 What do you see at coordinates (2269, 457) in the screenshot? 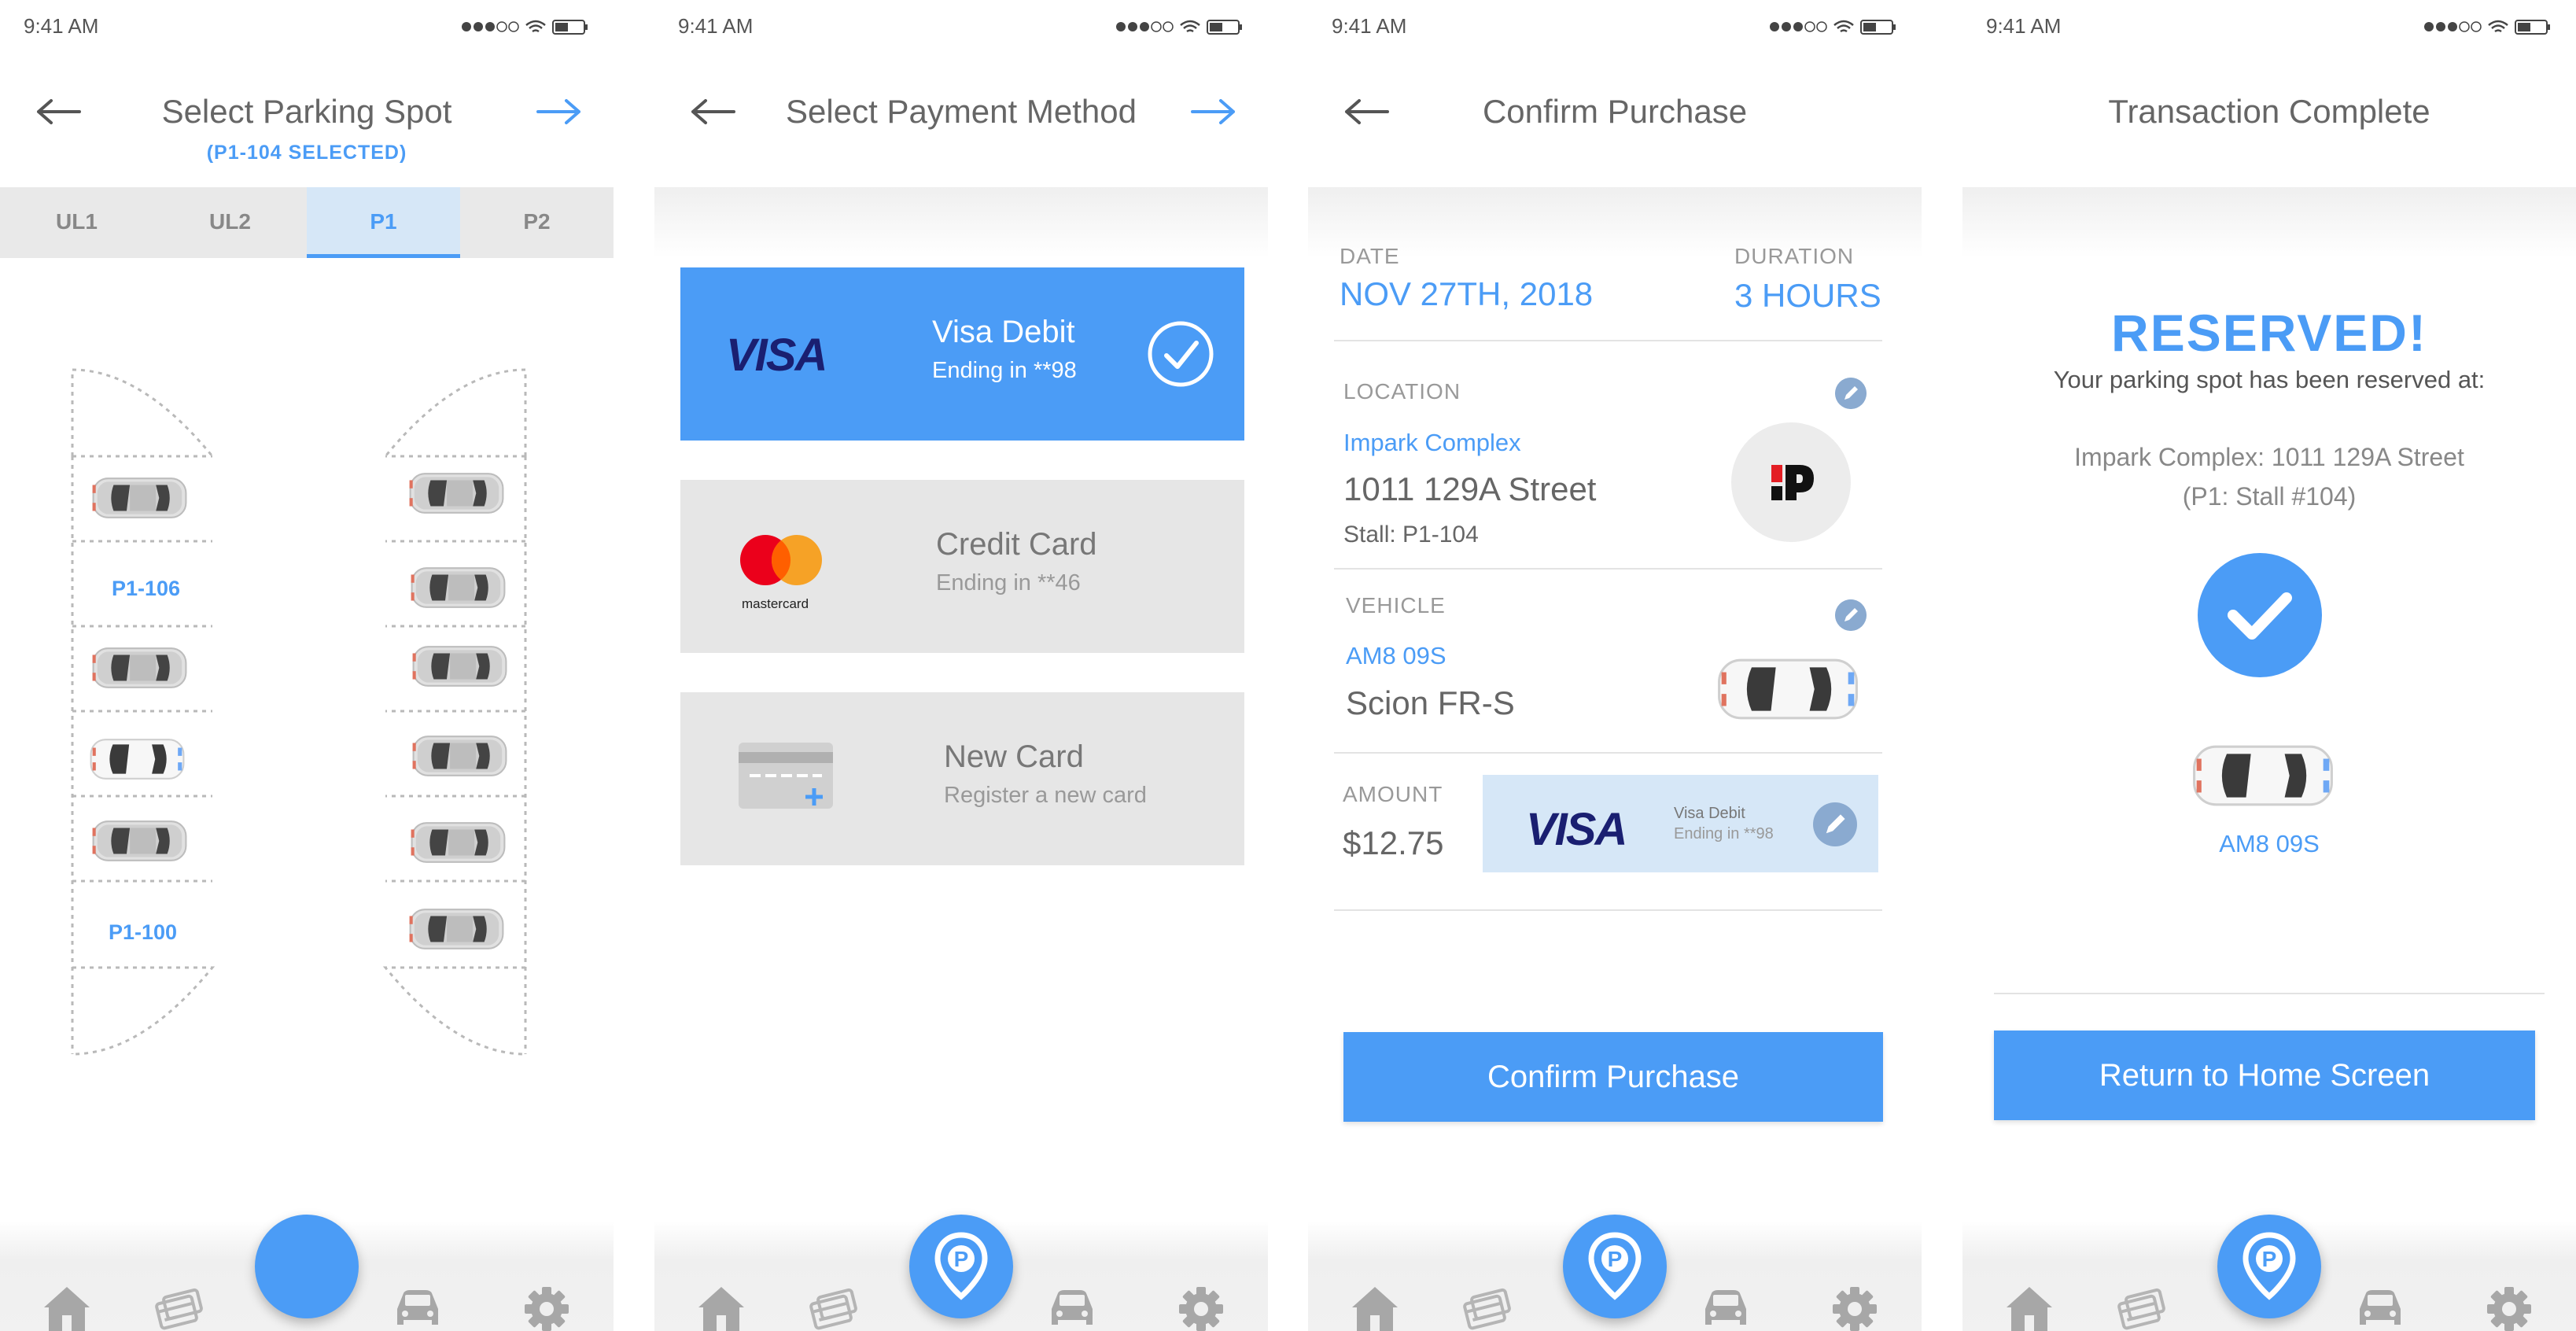
I see `address-line-1: Impark Complex: 1011 129A Street` at bounding box center [2269, 457].